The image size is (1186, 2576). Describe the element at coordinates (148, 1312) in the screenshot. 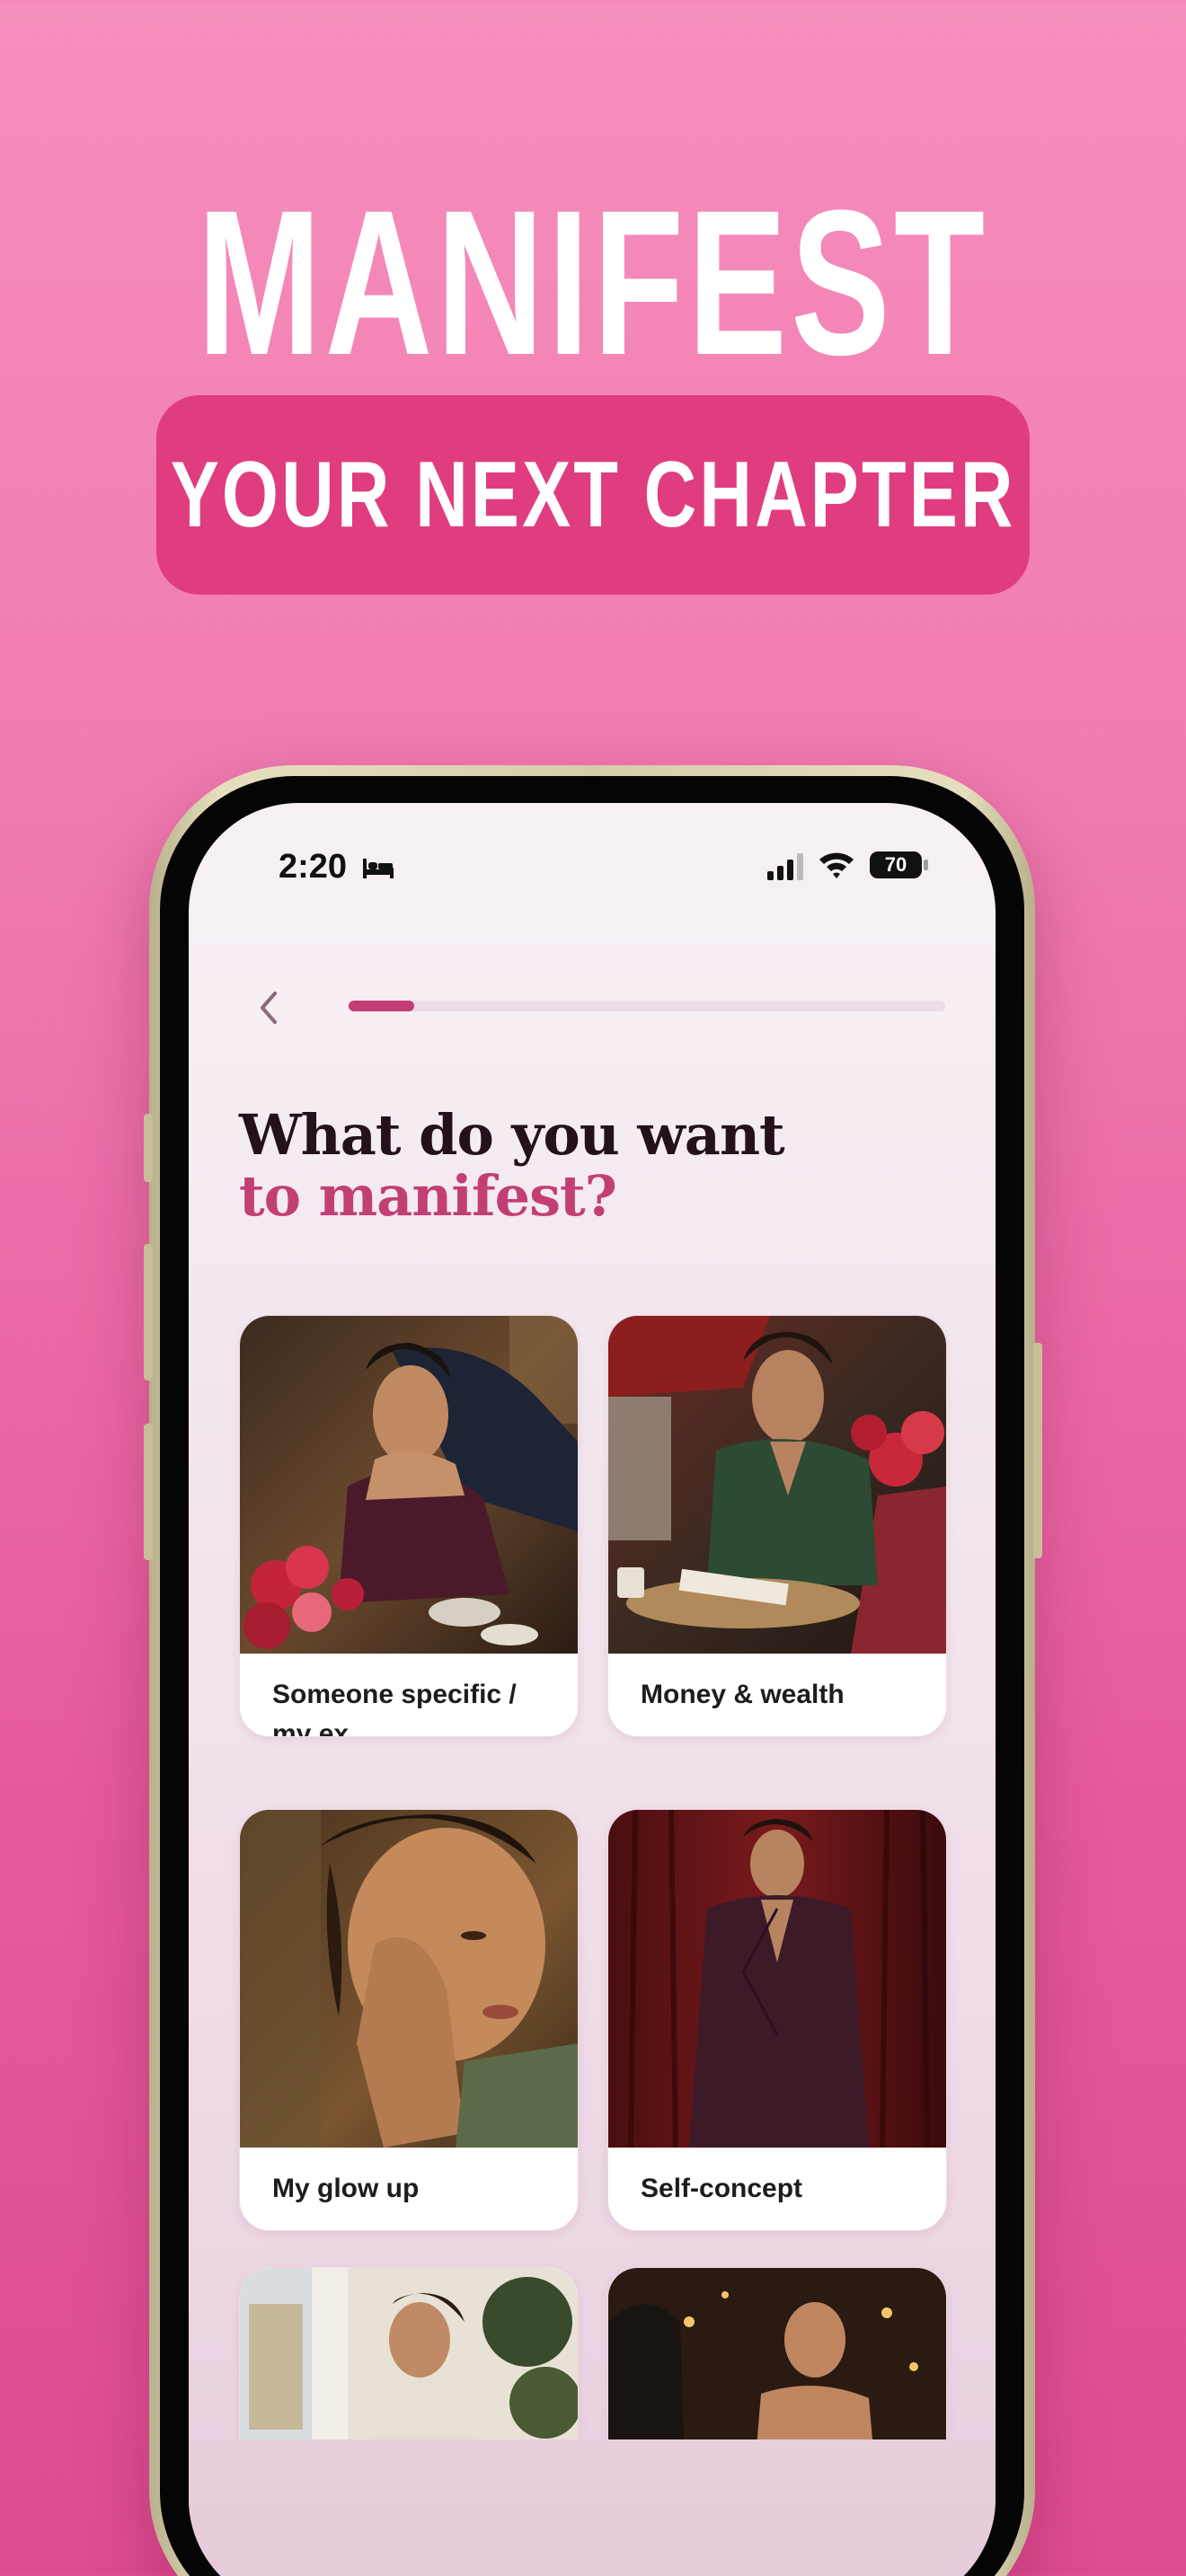

I see `phone-volume-up-button` at that location.